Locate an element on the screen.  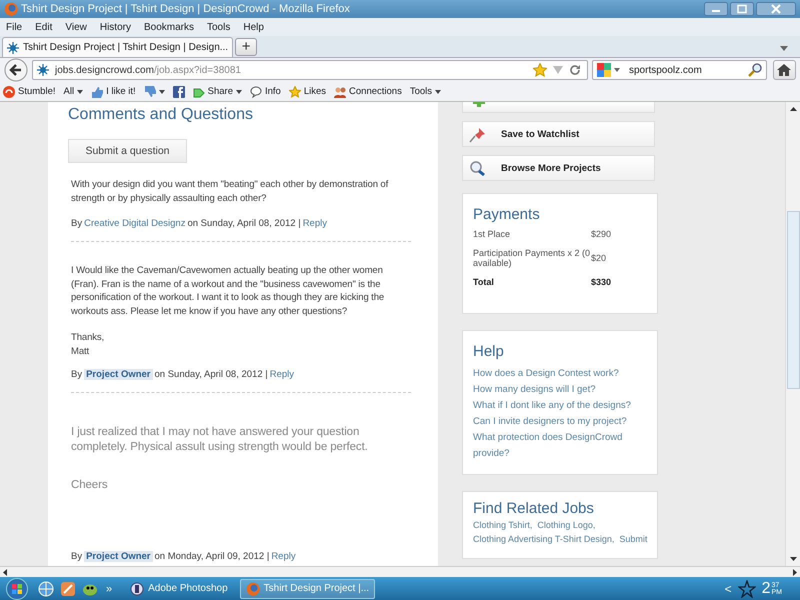
submit-question-button: Submit a question is located at coordinates (127, 151).